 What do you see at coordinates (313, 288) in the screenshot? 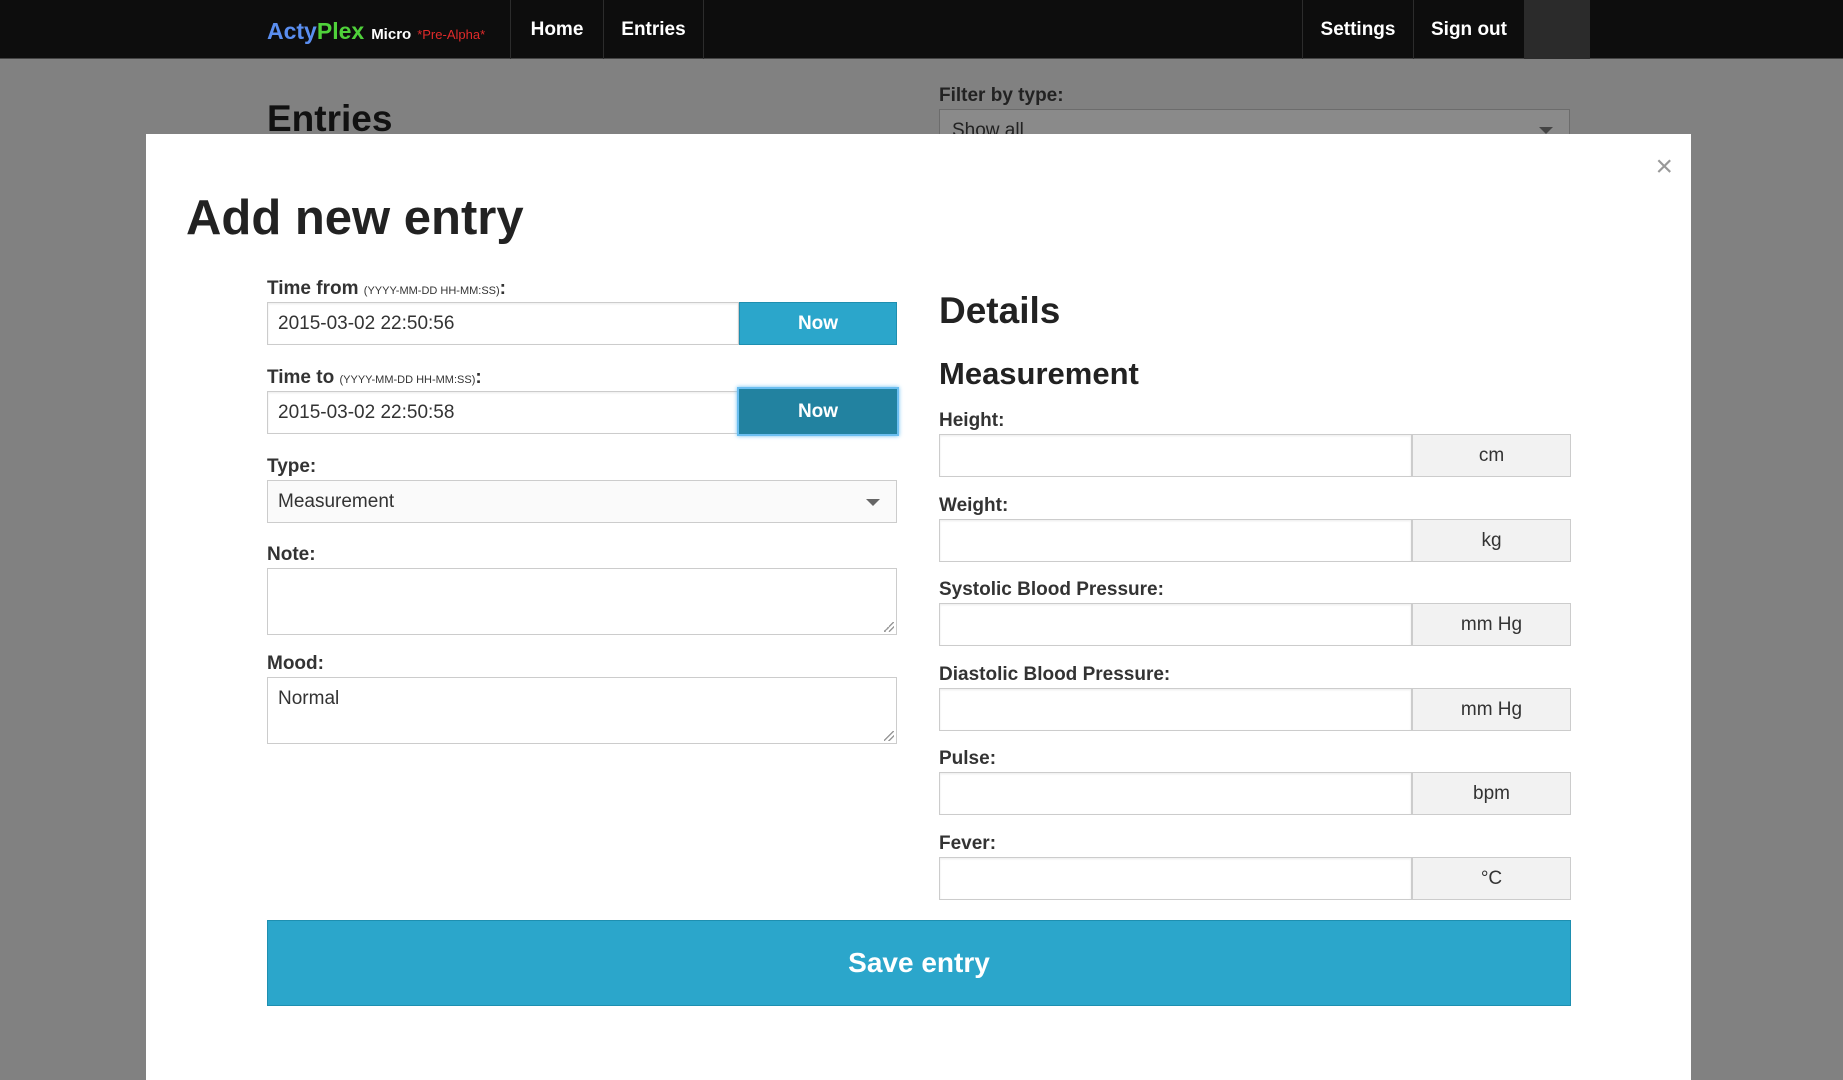
I see `time-from-label-text: Time from` at bounding box center [313, 288].